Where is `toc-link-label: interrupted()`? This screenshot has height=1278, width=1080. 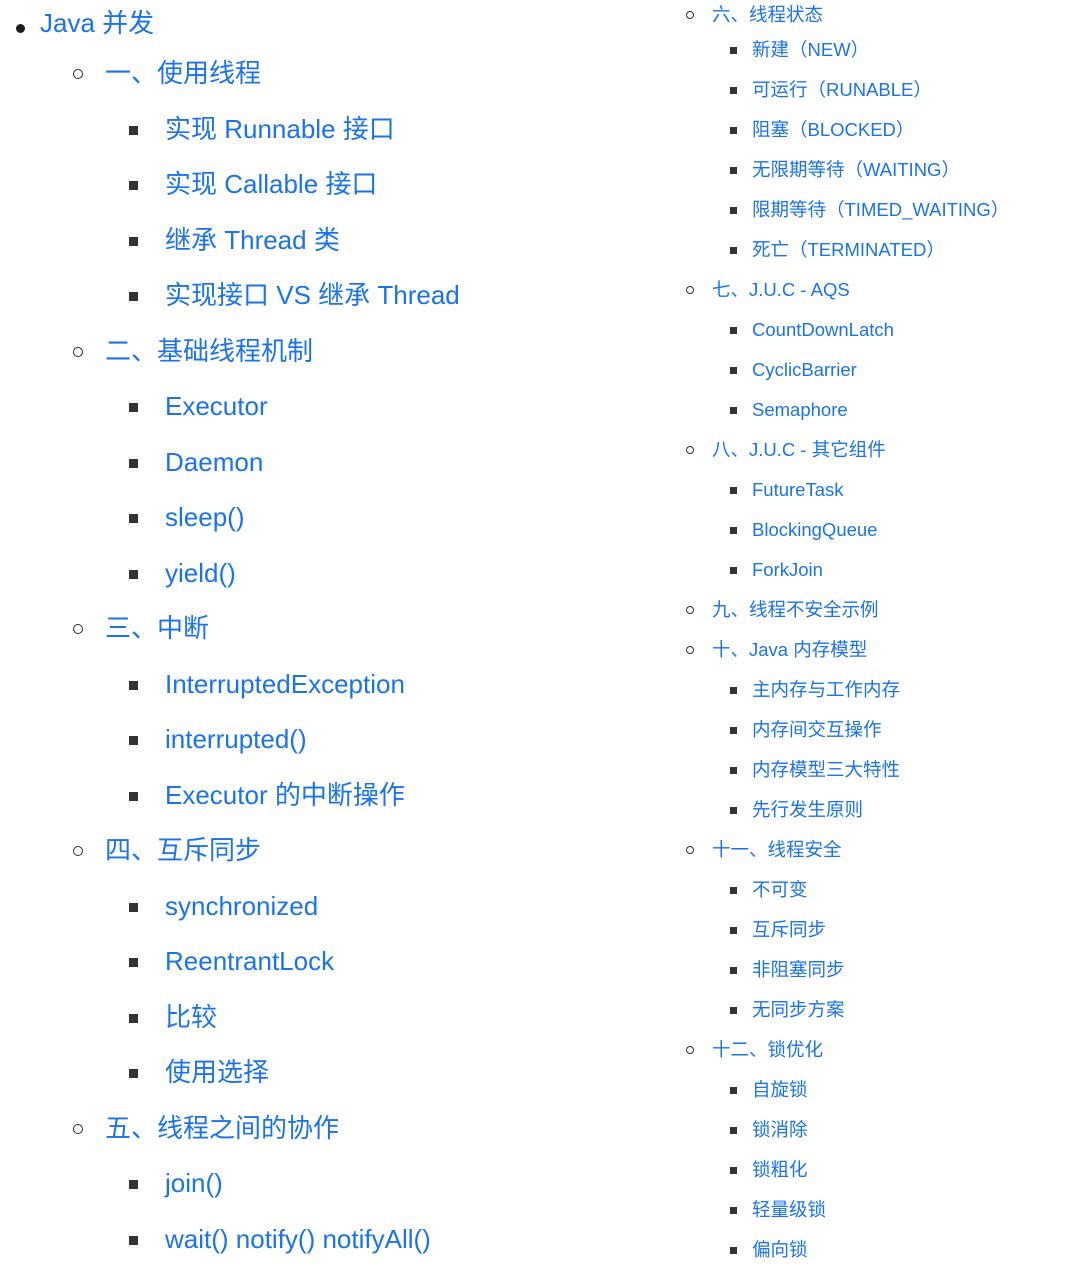
toc-link-label: interrupted() is located at coordinates (153, 740).